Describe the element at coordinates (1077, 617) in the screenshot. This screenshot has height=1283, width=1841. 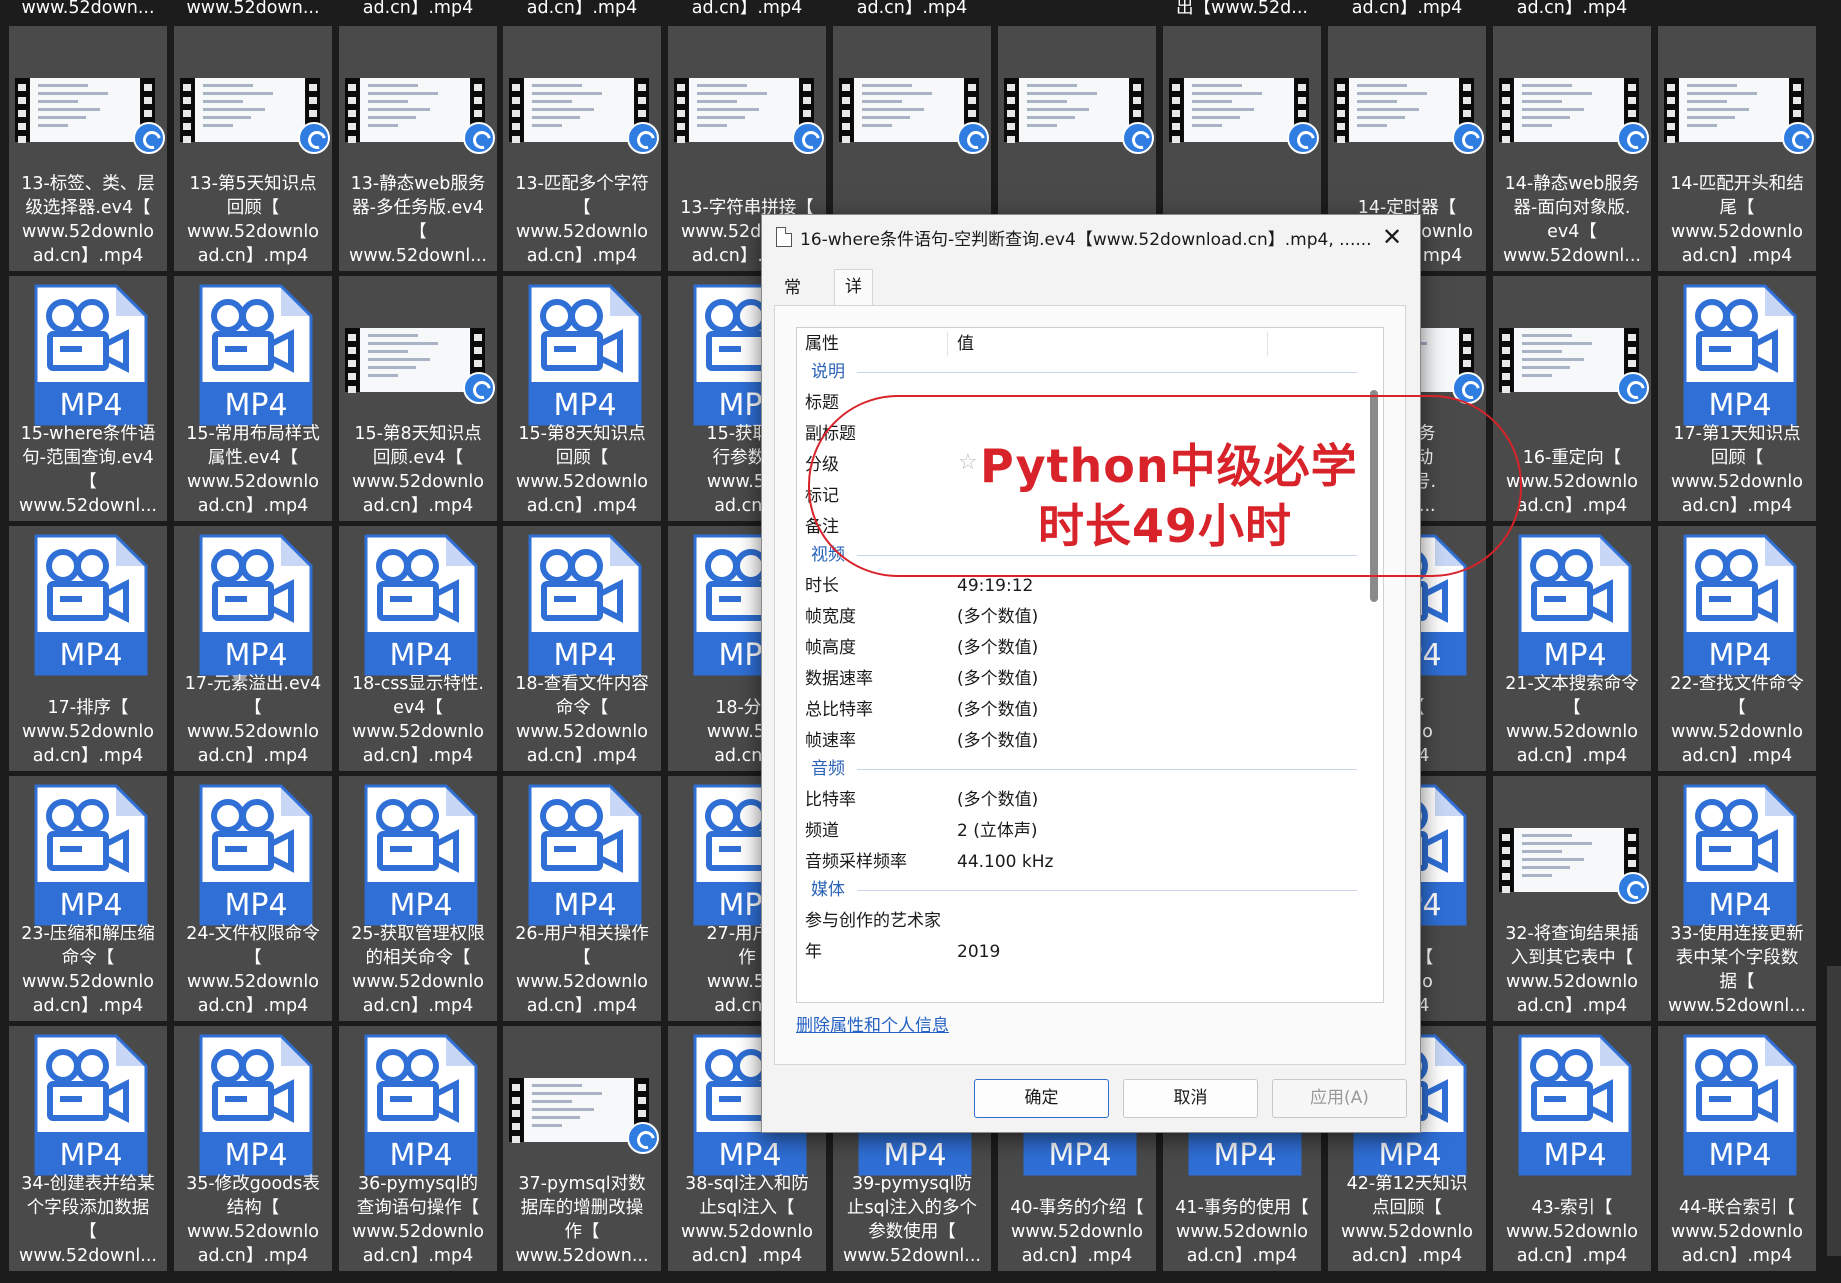
I see `property-row: 帧宽度 (多个数值)` at that location.